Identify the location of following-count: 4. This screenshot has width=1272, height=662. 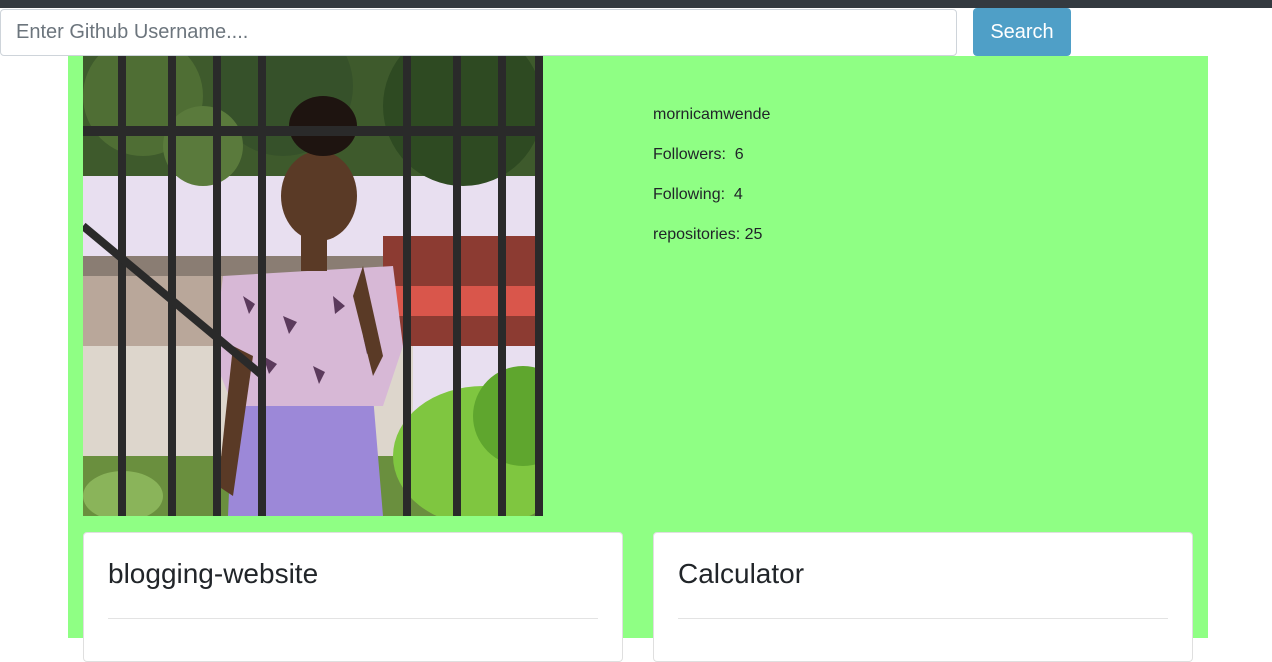
(738, 194).